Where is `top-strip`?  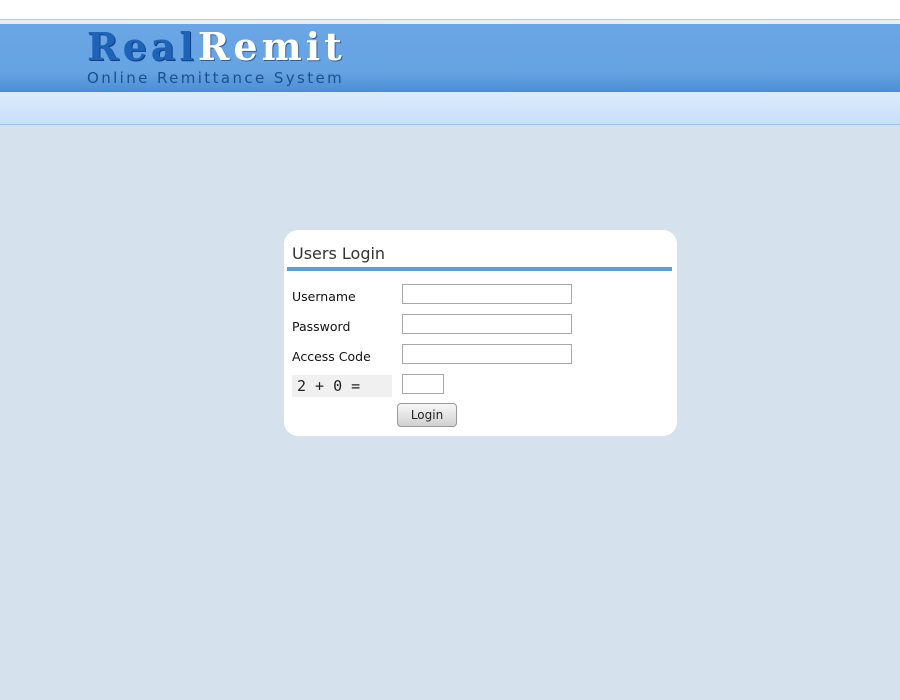 top-strip is located at coordinates (450, 10).